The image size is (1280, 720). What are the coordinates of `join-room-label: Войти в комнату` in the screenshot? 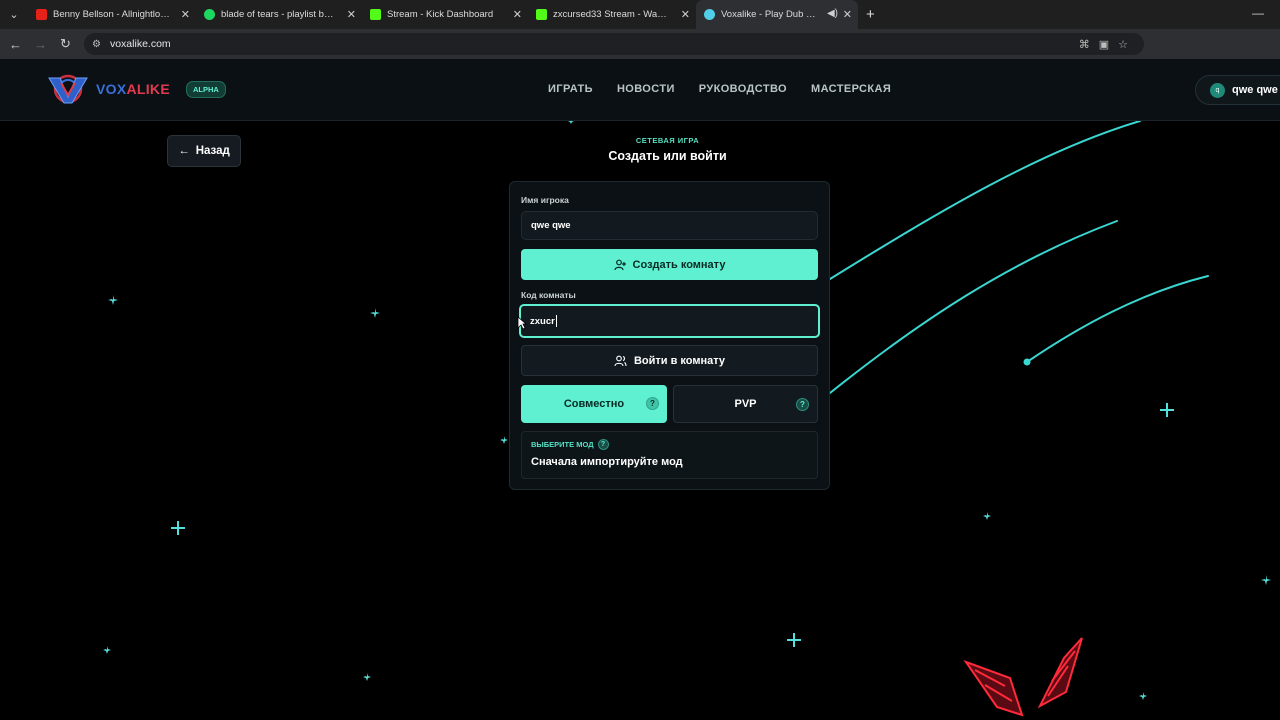 It's located at (679, 360).